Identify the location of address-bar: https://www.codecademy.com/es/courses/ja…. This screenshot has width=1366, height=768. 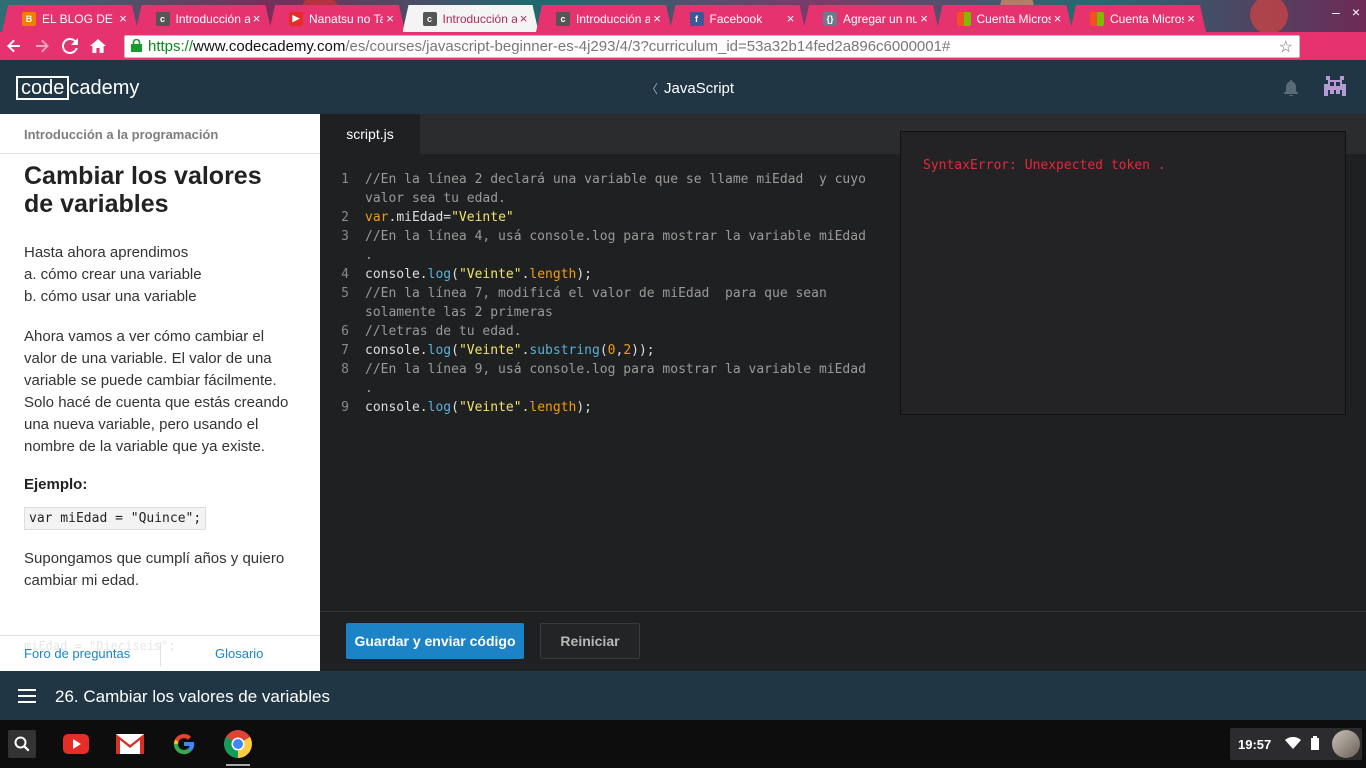
(712, 46).